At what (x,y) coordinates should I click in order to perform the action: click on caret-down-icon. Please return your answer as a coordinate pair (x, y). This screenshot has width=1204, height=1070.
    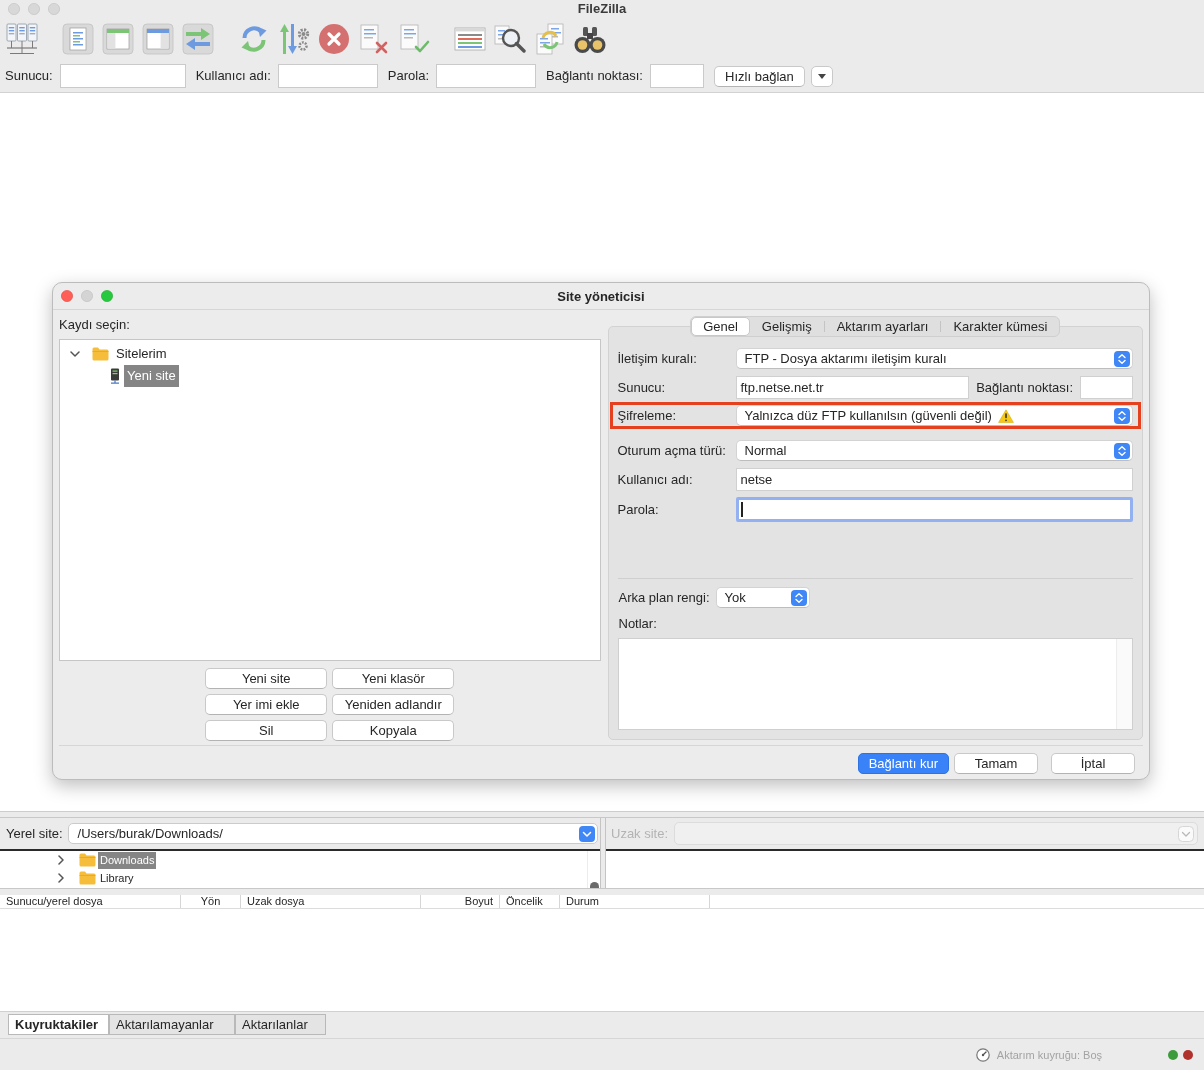
    Looking at the image, I should click on (821, 76).